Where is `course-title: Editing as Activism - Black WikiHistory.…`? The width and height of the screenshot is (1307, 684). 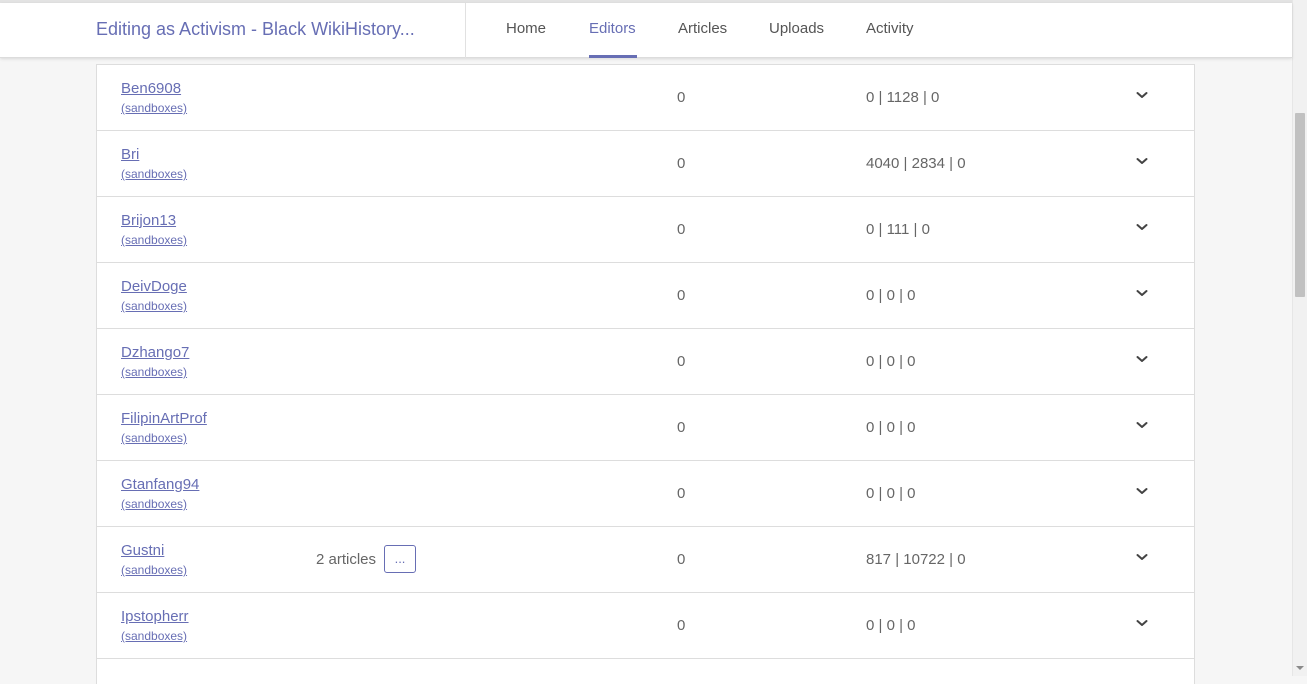 course-title: Editing as Activism - Black WikiHistory.… is located at coordinates (255, 29).